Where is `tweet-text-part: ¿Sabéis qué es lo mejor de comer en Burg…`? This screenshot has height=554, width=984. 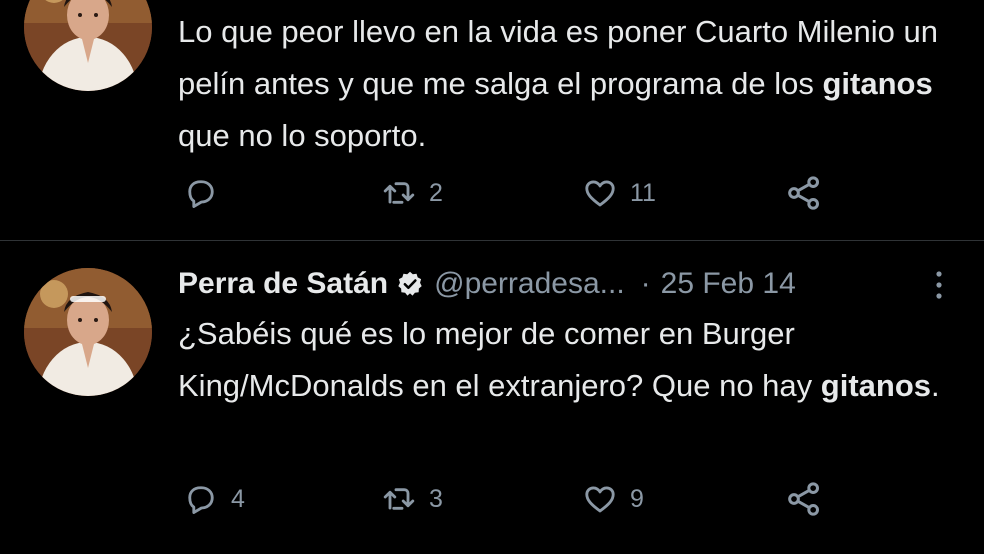
tweet-text-part: ¿Sabéis qué es lo mejor de comer en Burg… is located at coordinates (499, 359).